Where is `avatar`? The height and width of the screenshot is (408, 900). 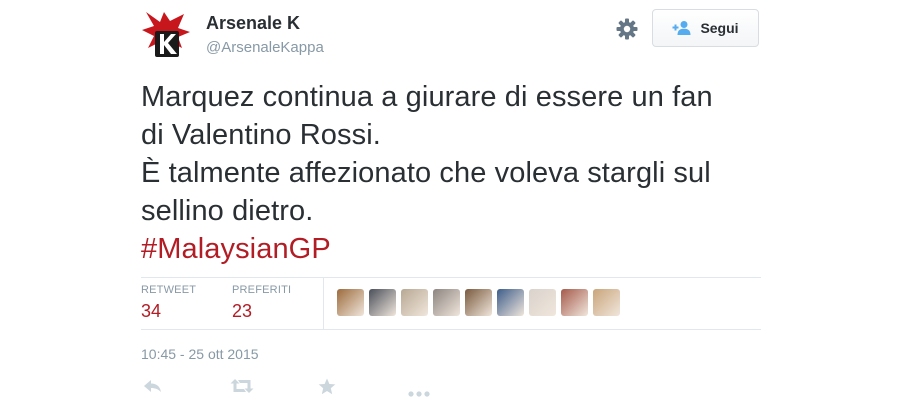
avatar is located at coordinates (166, 34).